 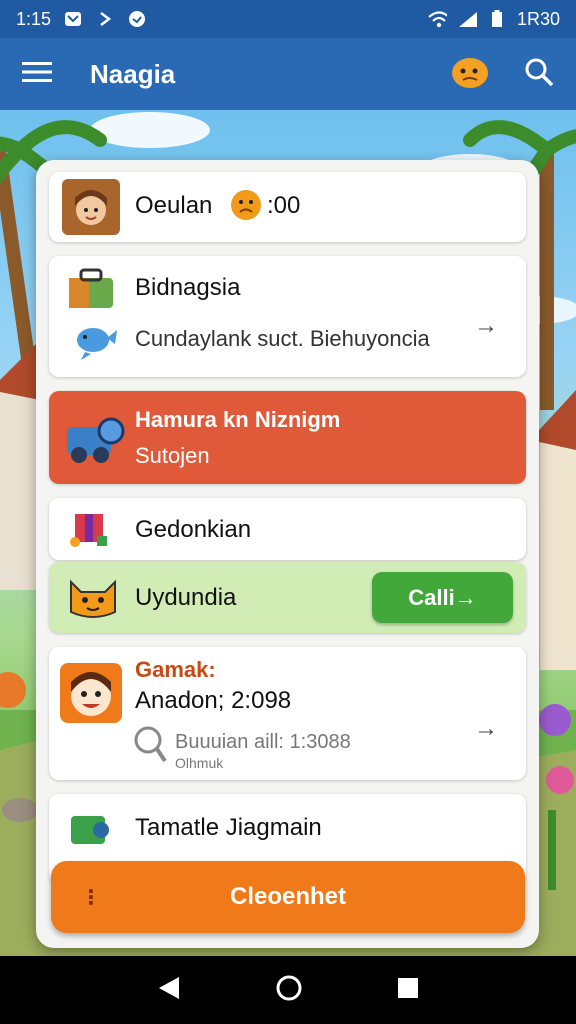 I want to click on primary-action-button: ⋮ Cleoenhet, so click(x=288, y=897).